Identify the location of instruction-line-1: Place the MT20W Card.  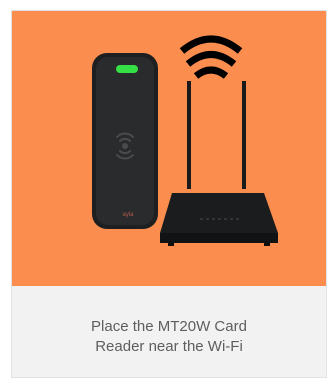
(169, 326).